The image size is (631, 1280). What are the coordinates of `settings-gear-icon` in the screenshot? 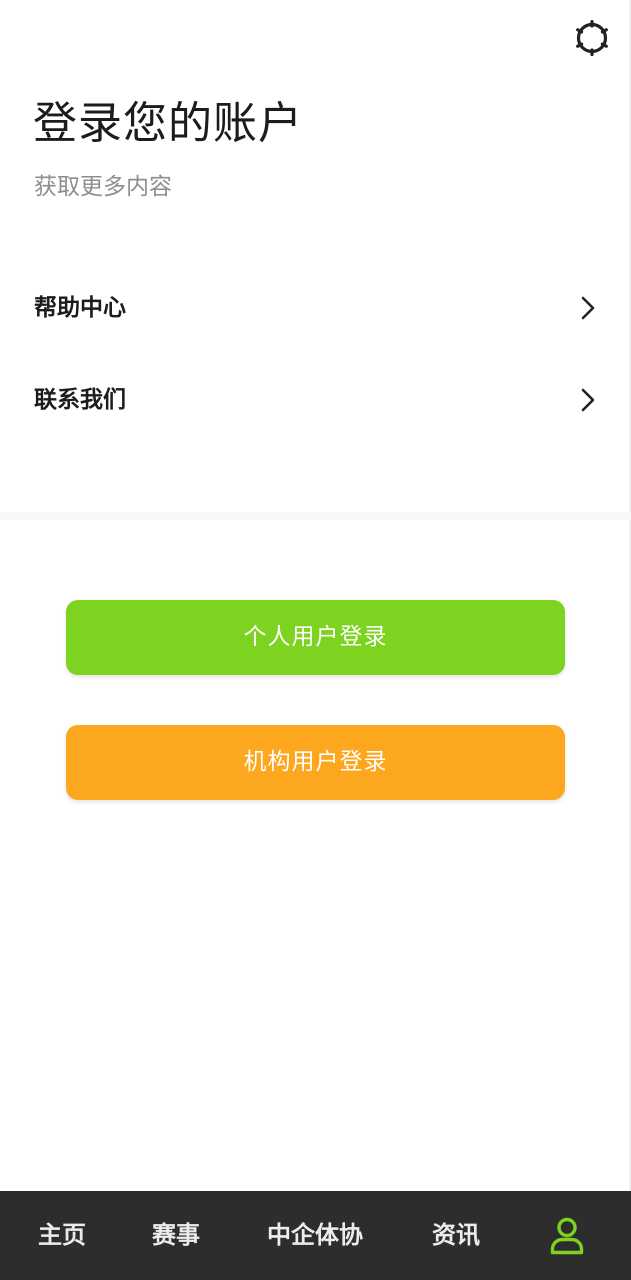 It's located at (592, 38).